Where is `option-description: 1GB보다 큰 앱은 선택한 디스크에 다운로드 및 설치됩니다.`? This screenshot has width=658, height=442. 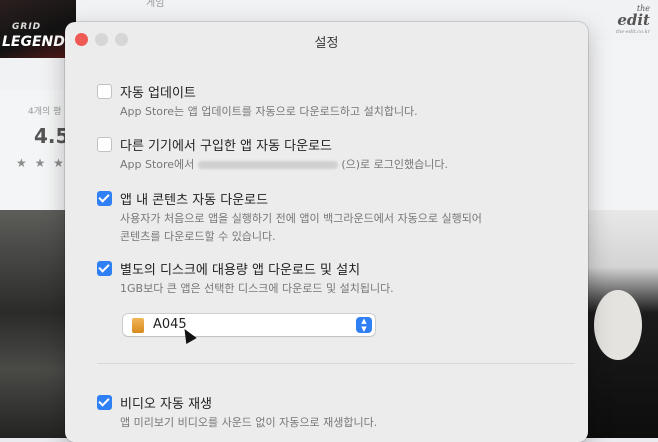 option-description: 1GB보다 큰 앱은 선택한 디스크에 다운로드 및 설치됩니다. is located at coordinates (257, 288).